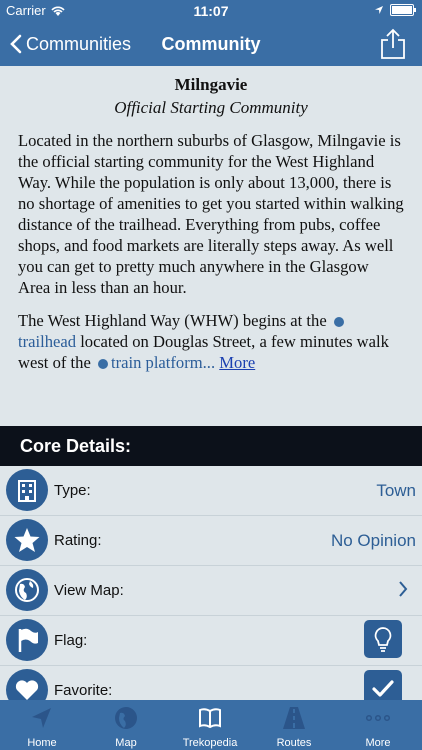  I want to click on detail-row-view-map: View Map:, so click(211, 591).